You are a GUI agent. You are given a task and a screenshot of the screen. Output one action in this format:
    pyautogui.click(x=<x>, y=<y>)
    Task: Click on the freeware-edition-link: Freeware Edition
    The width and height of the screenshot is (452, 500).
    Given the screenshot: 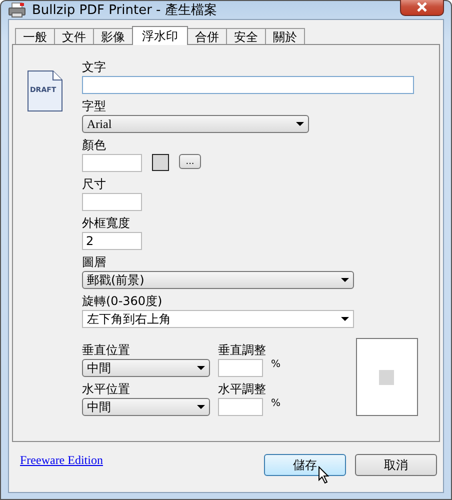 What is the action you would take?
    pyautogui.click(x=61, y=460)
    